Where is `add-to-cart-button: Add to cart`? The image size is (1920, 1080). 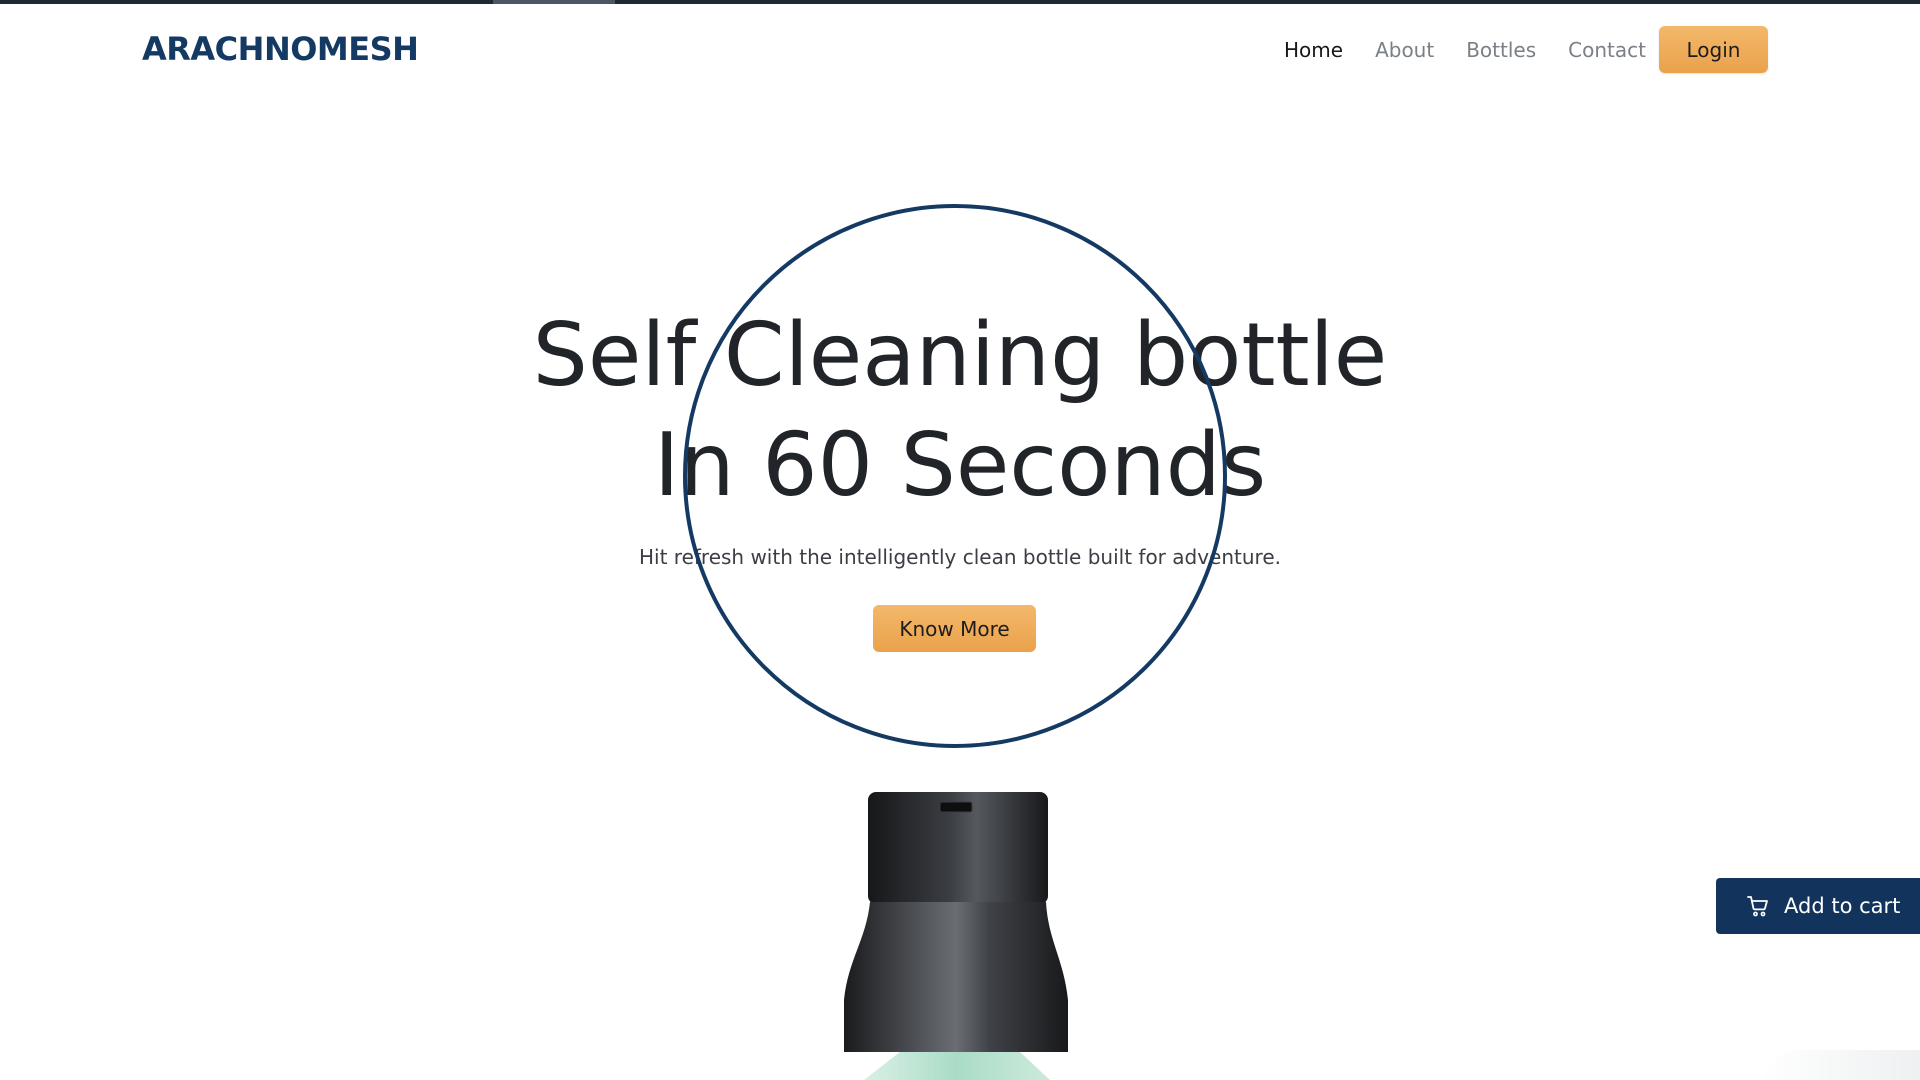
add-to-cart-button: Add to cart is located at coordinates (1818, 906).